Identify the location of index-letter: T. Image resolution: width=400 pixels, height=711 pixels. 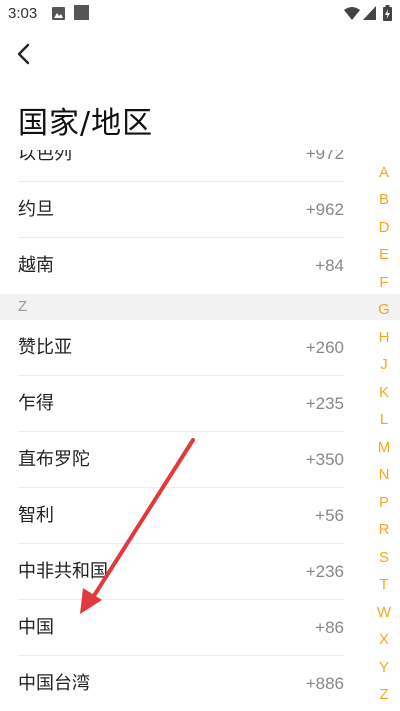
(384, 584).